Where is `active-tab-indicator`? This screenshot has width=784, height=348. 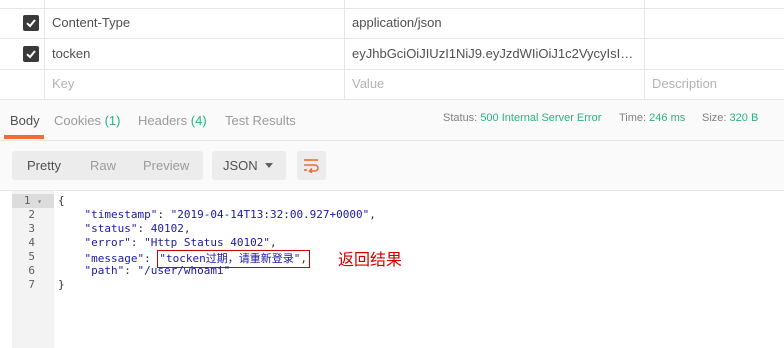
active-tab-indicator is located at coordinates (24, 137).